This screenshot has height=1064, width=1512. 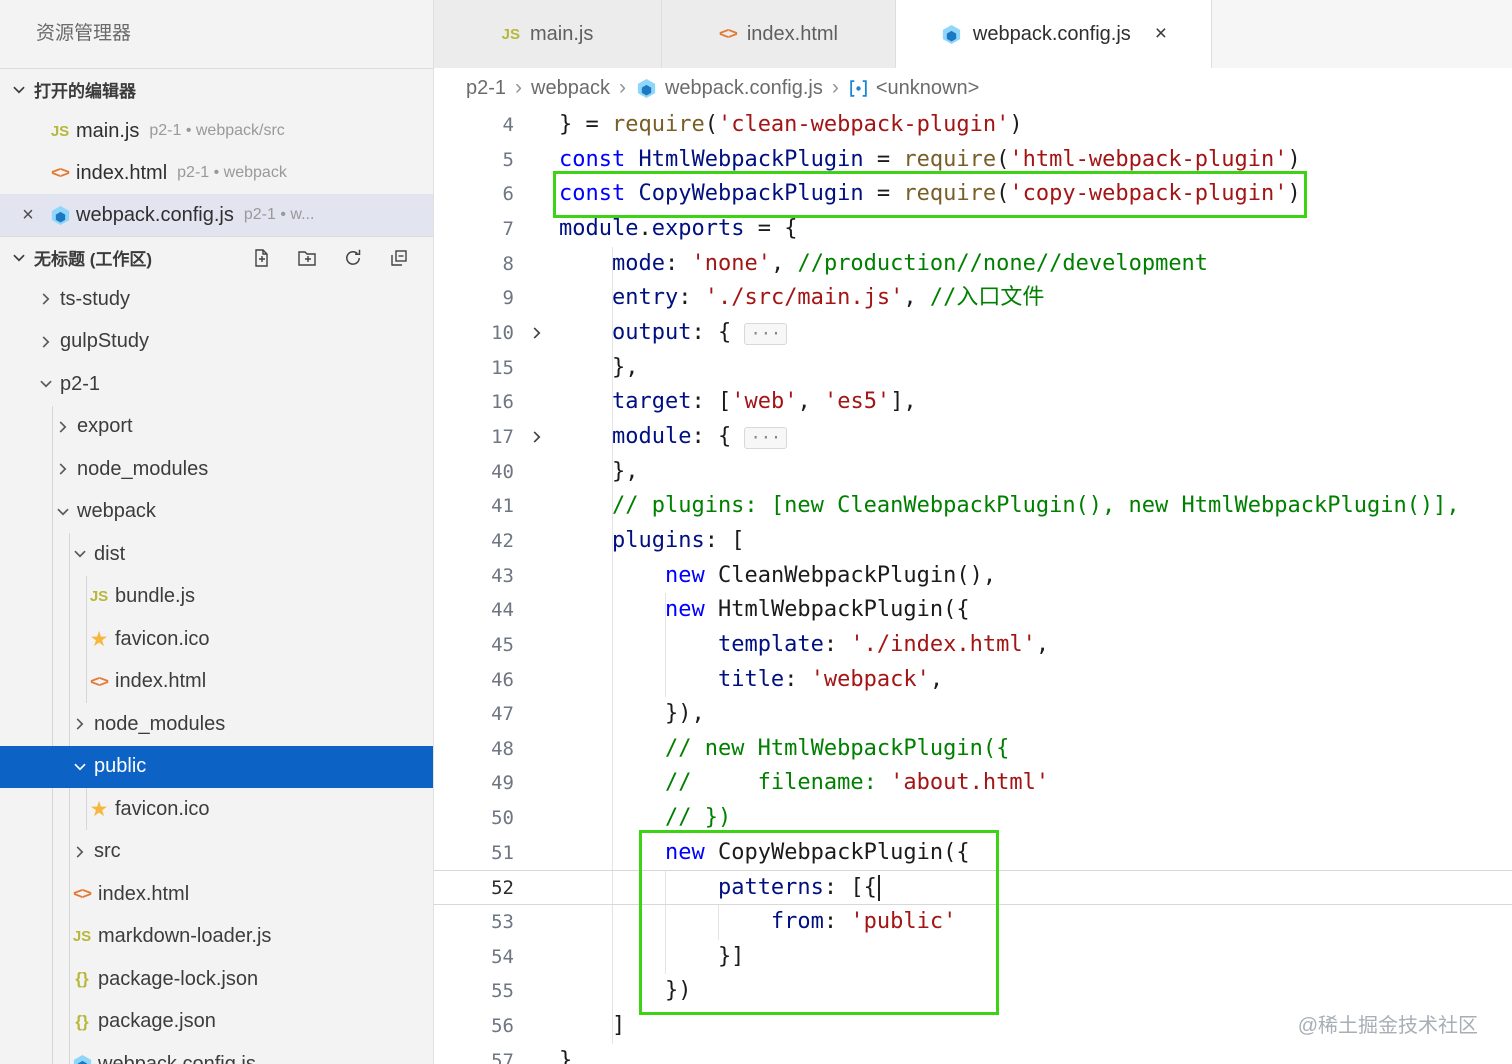 I want to click on code-text: } = require('clean-webpack-plugin'), so click(x=791, y=124).